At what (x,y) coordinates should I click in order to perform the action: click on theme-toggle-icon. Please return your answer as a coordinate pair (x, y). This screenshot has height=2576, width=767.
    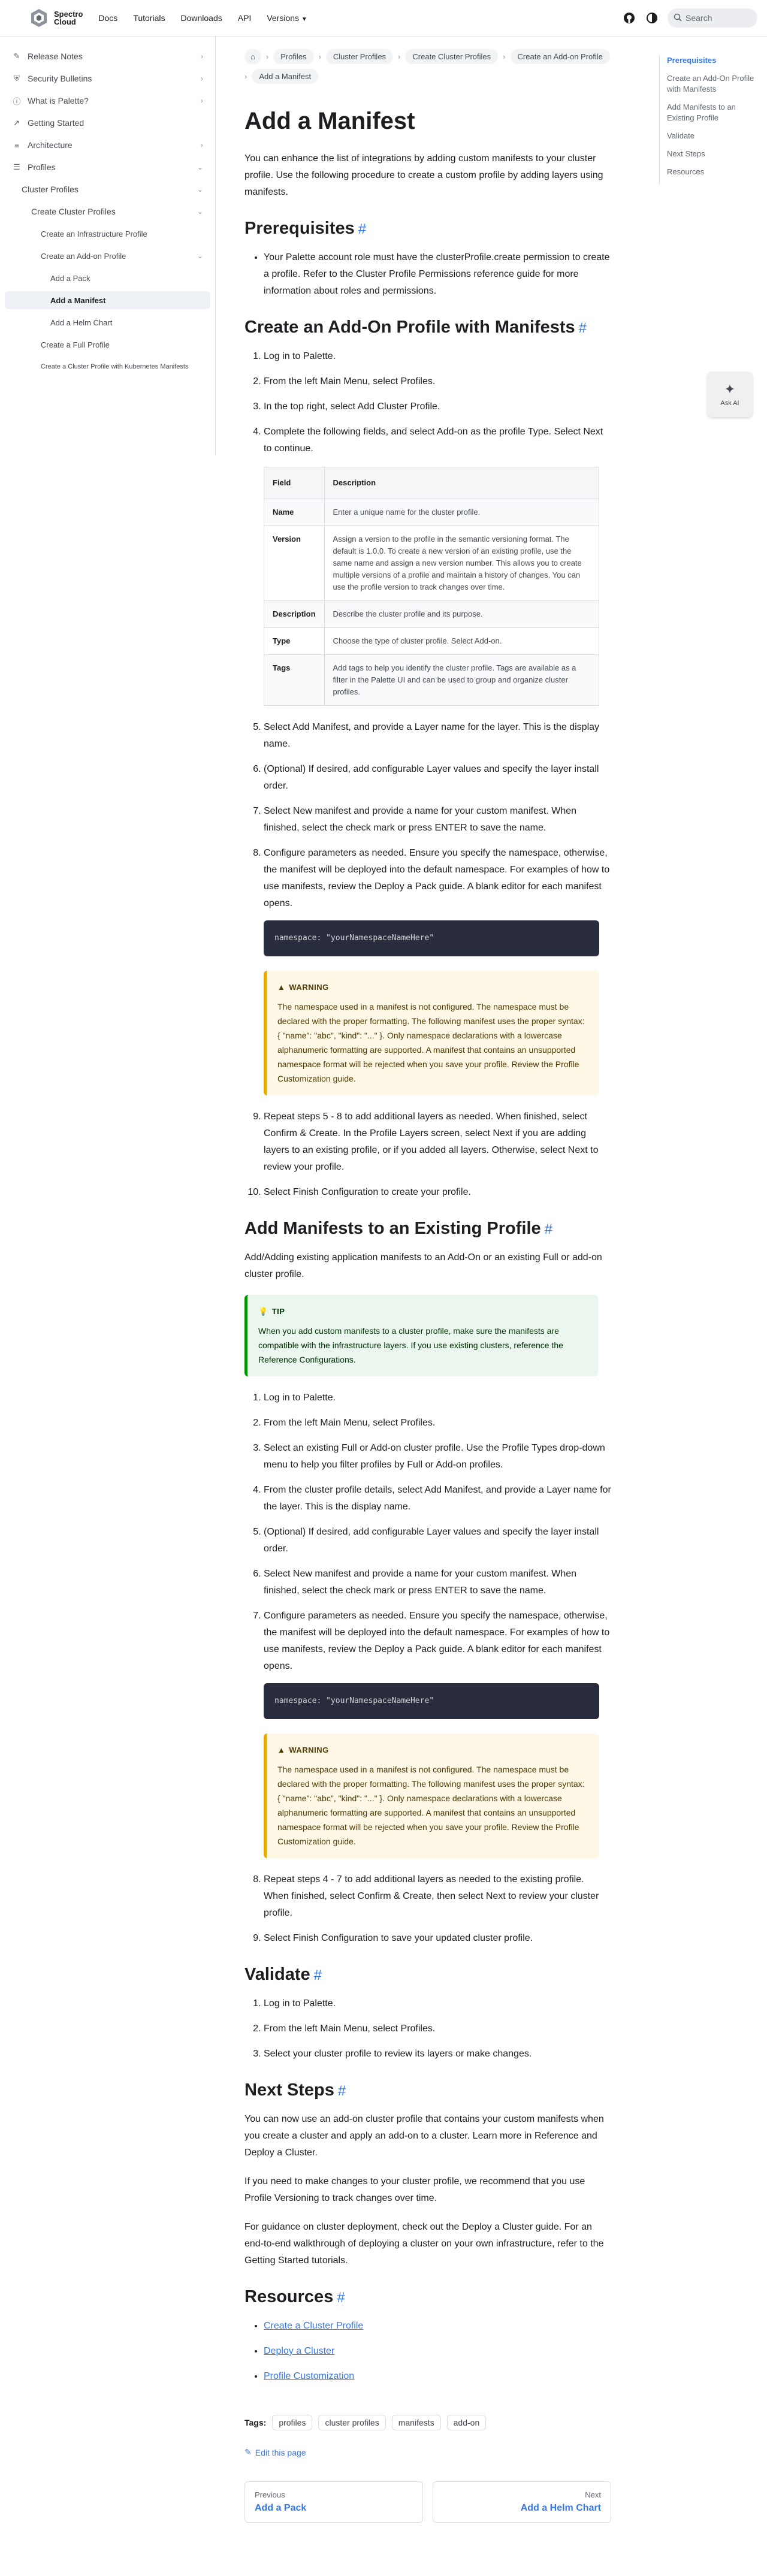
    Looking at the image, I should click on (652, 18).